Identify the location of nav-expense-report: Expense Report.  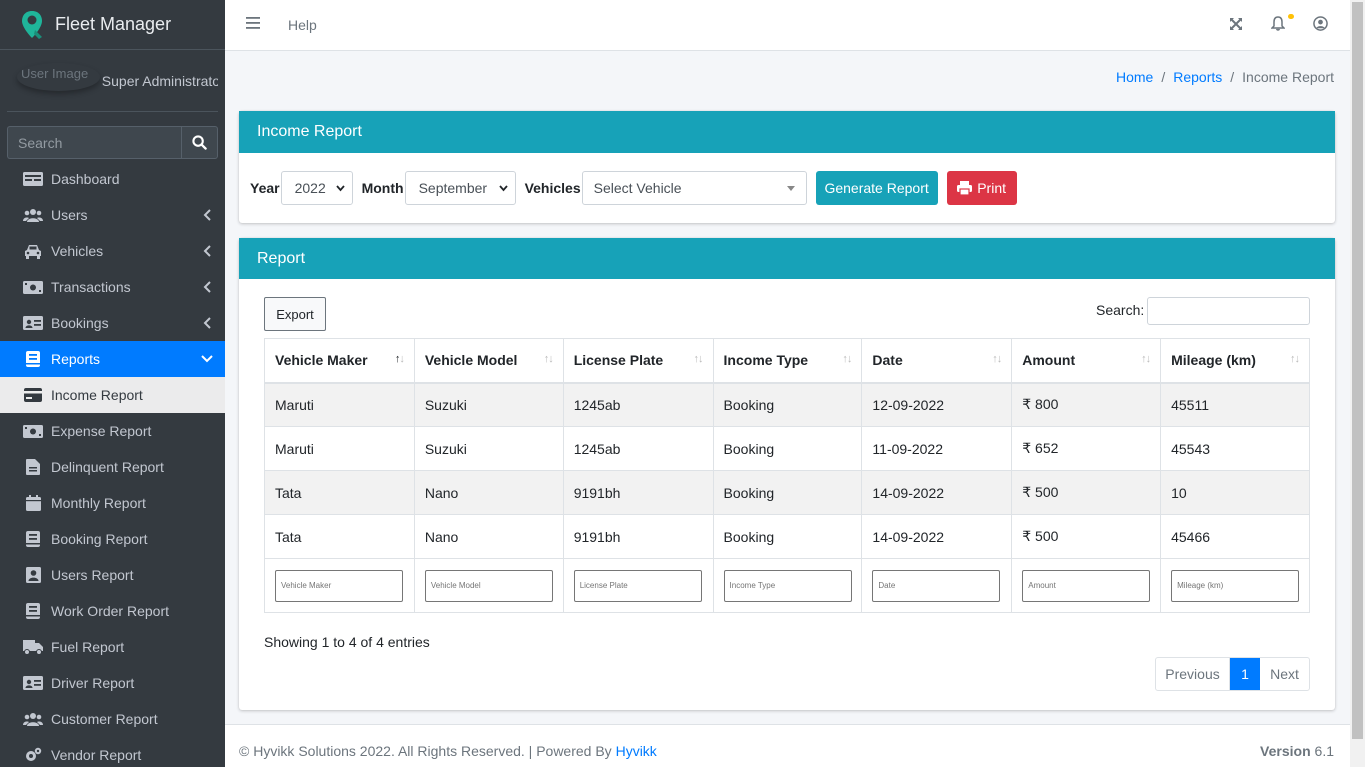
(112, 431).